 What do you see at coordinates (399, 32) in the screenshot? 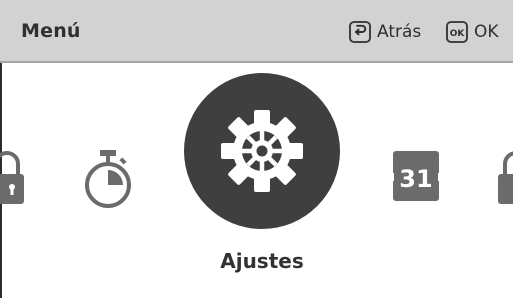
I see `back-label: Atrás` at bounding box center [399, 32].